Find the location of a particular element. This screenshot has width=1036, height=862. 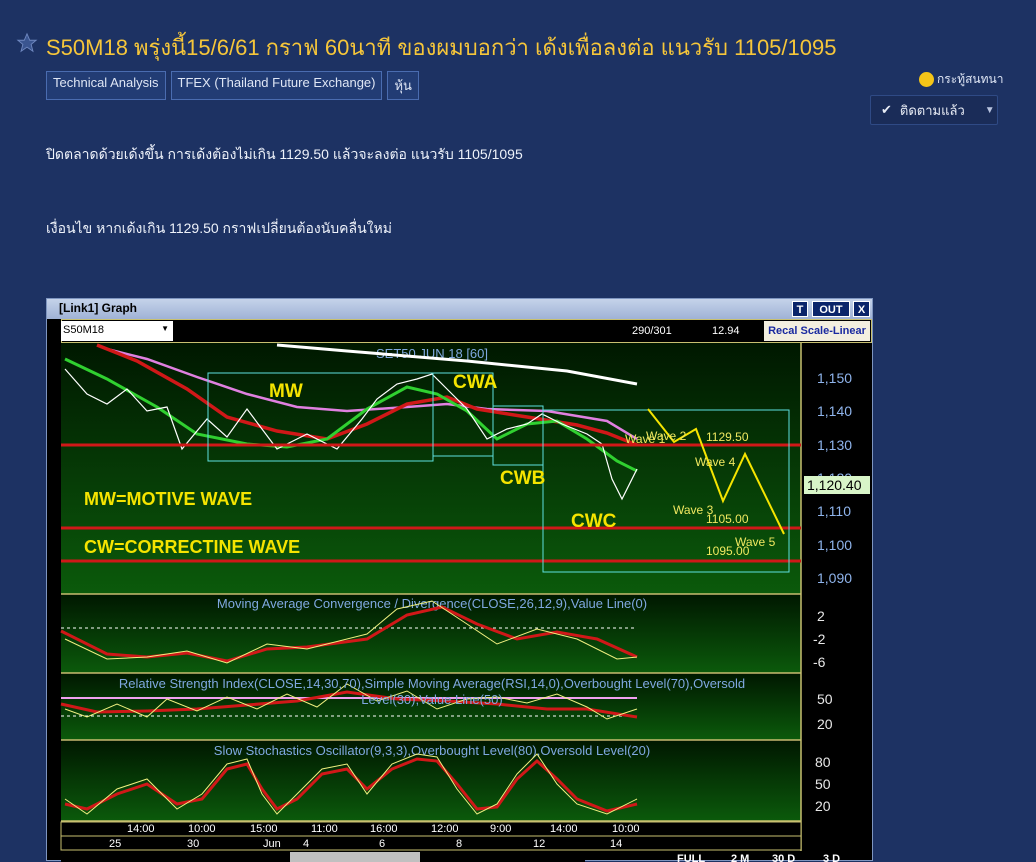

chart-element: 4 is located at coordinates (306, 844).